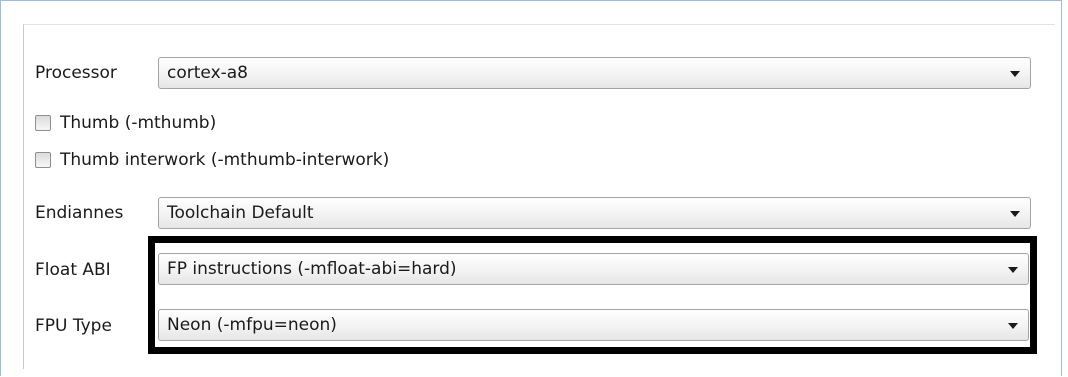  I want to click on thumb-interwork-checkbox, so click(43, 160).